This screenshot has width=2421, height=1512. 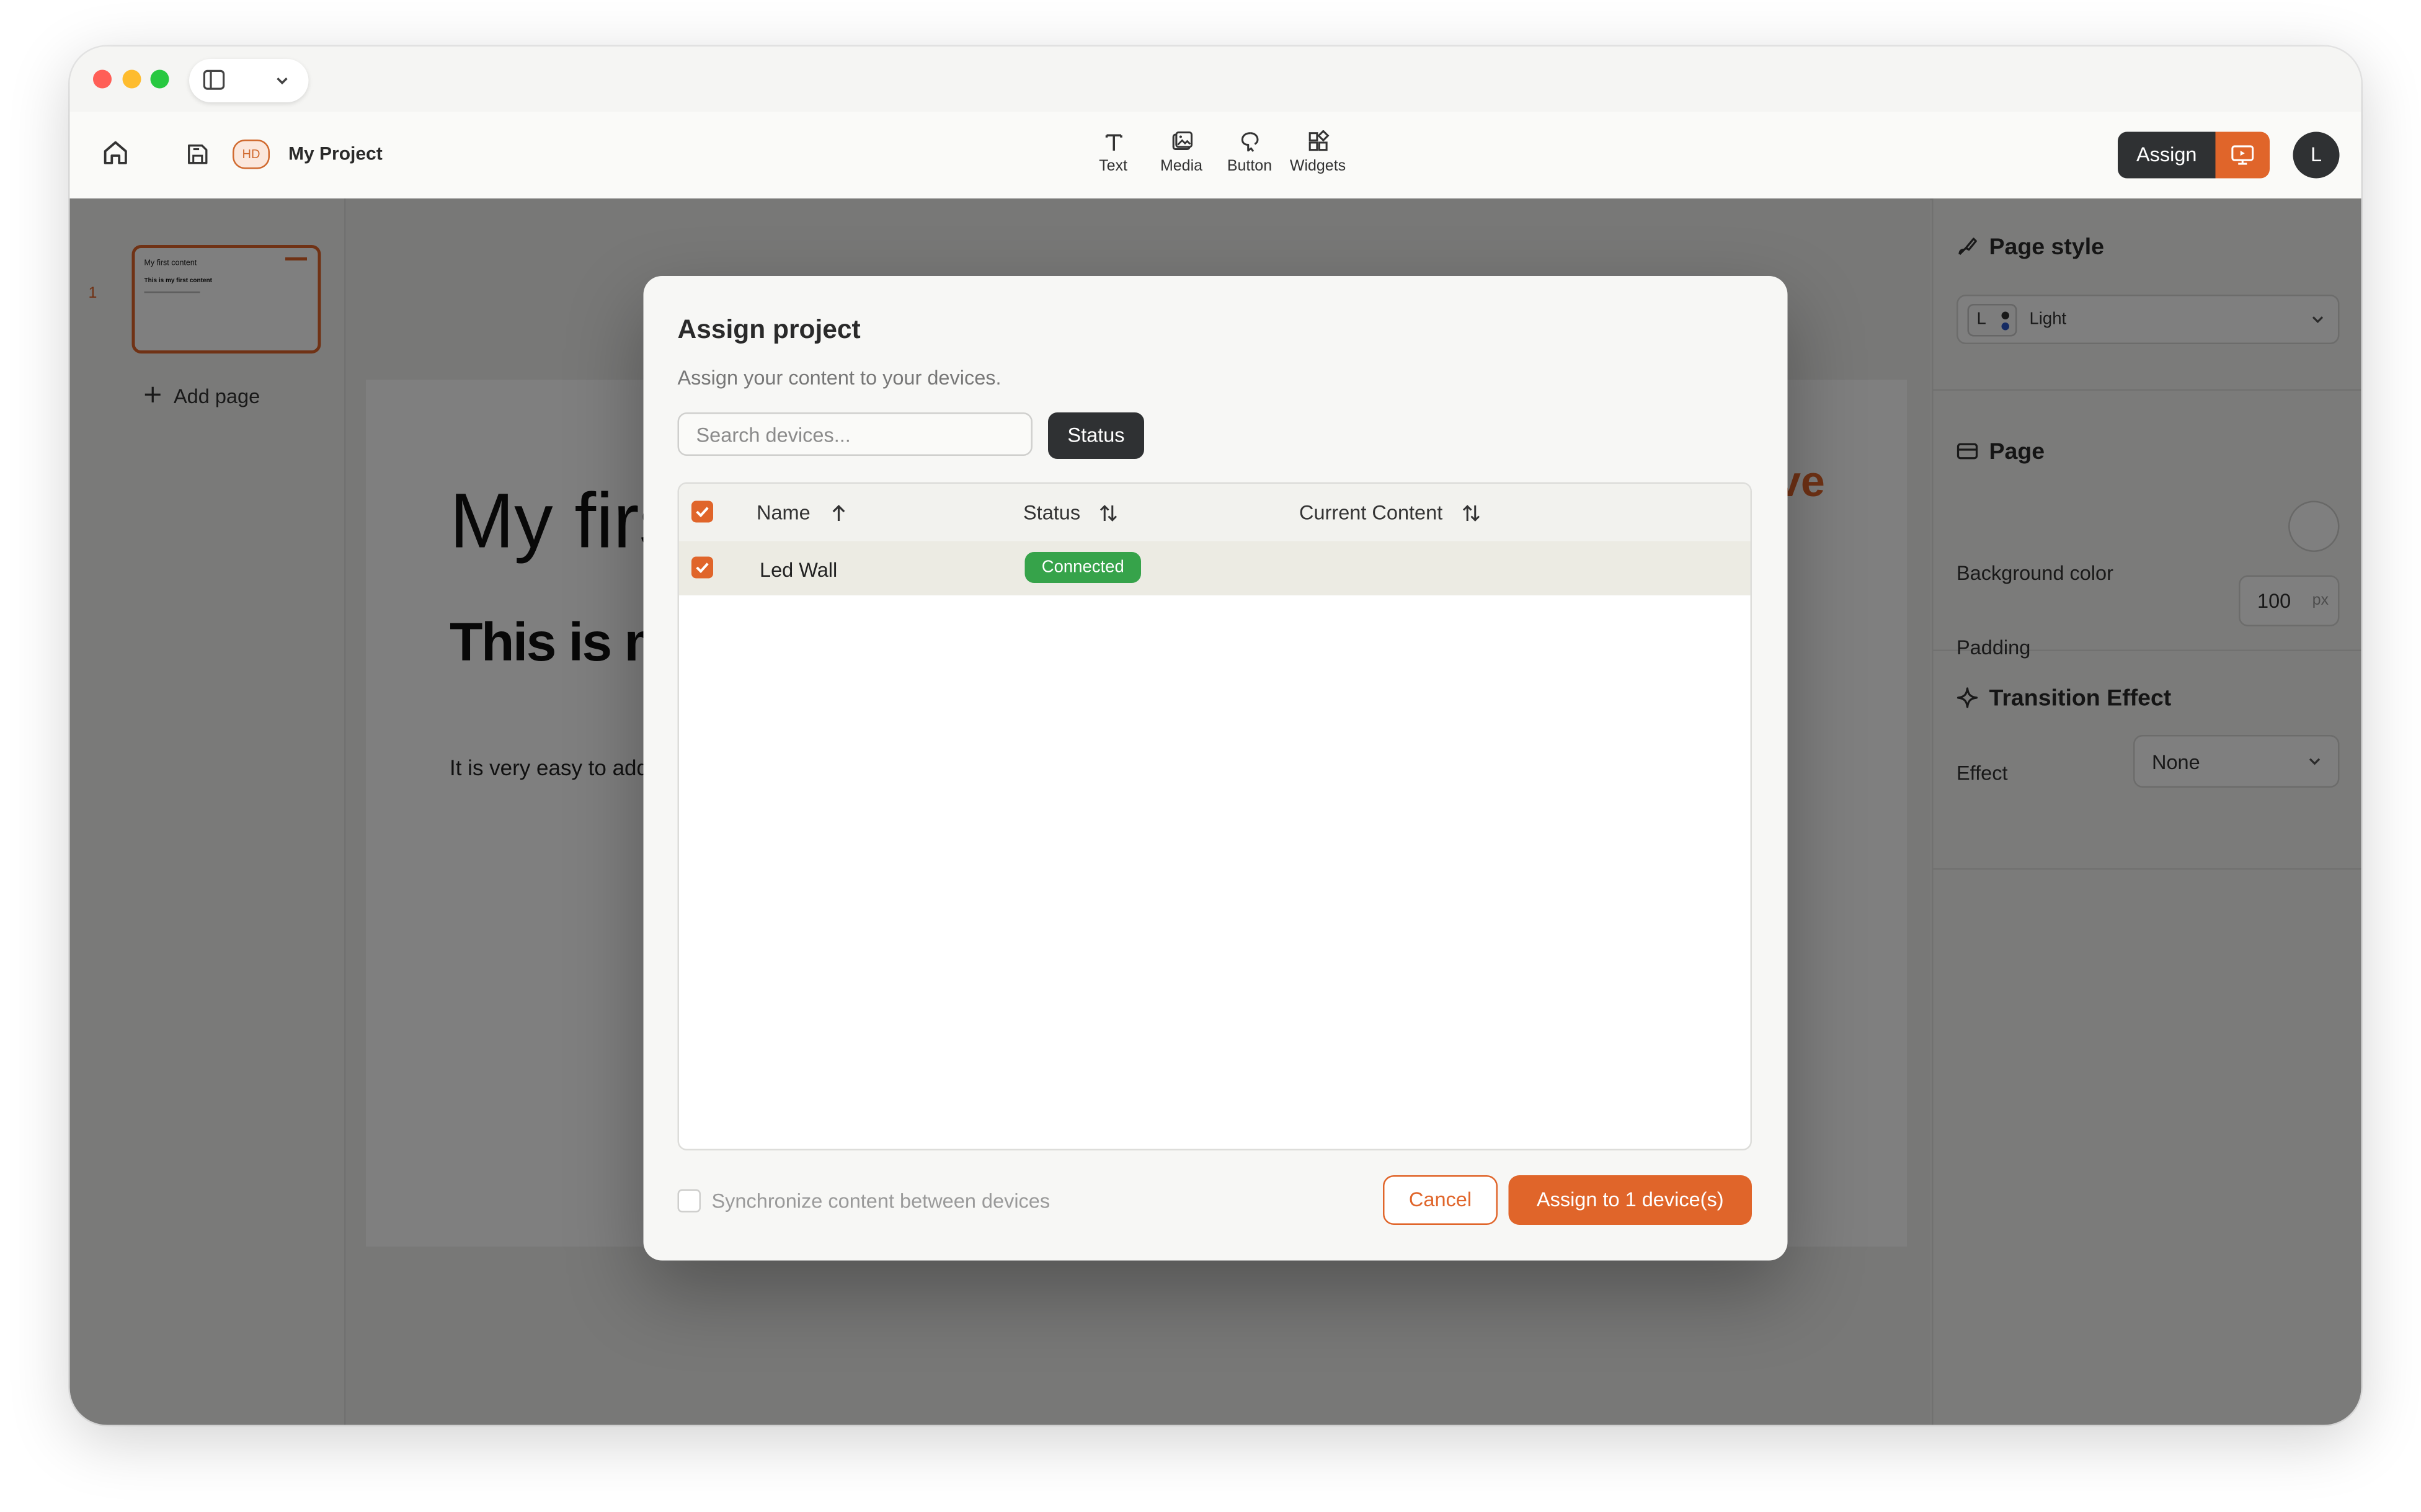 I want to click on project-title: My Project, so click(x=335, y=153).